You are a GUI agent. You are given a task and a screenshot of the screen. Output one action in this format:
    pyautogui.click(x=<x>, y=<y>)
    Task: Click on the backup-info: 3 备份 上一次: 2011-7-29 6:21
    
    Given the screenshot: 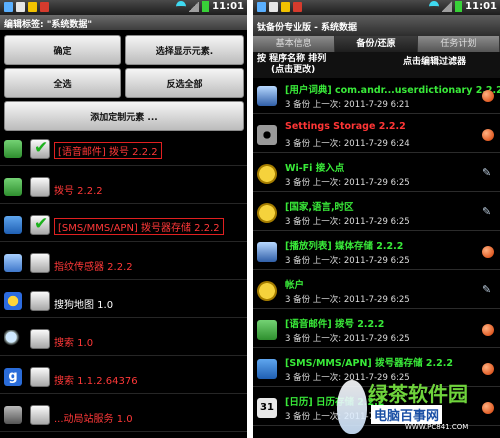 What is the action you would take?
    pyautogui.click(x=347, y=105)
    